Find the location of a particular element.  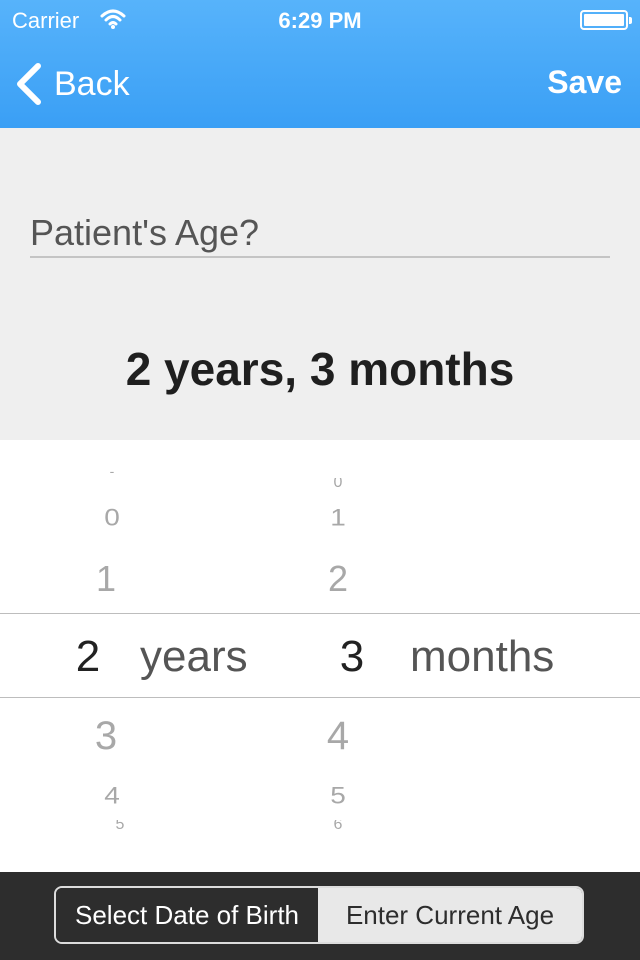

chevron-left-icon is located at coordinates (29, 84).